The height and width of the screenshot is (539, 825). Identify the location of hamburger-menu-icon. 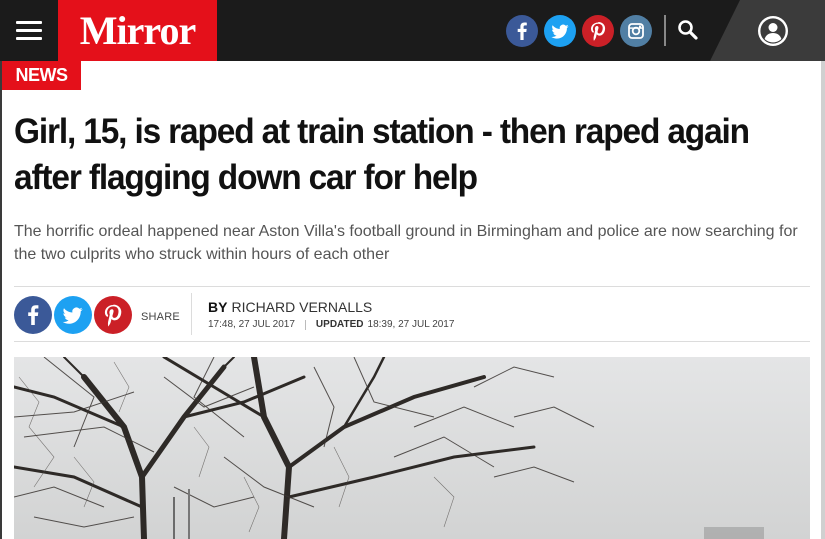
(29, 30).